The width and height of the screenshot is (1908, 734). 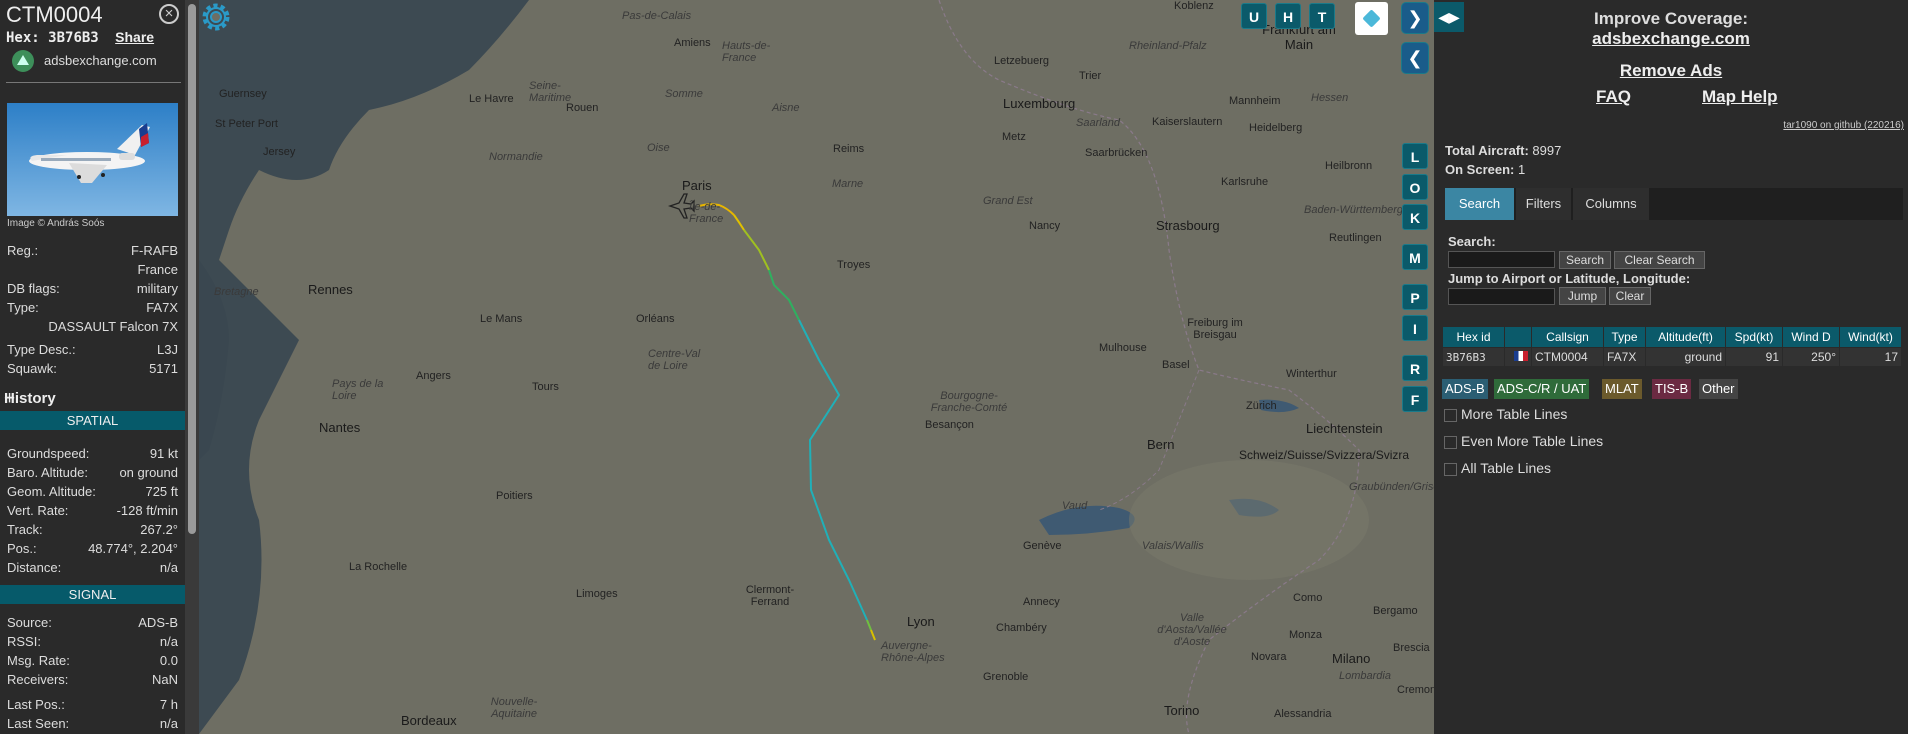 I want to click on map-label-city: Bordeaux, so click(x=429, y=720).